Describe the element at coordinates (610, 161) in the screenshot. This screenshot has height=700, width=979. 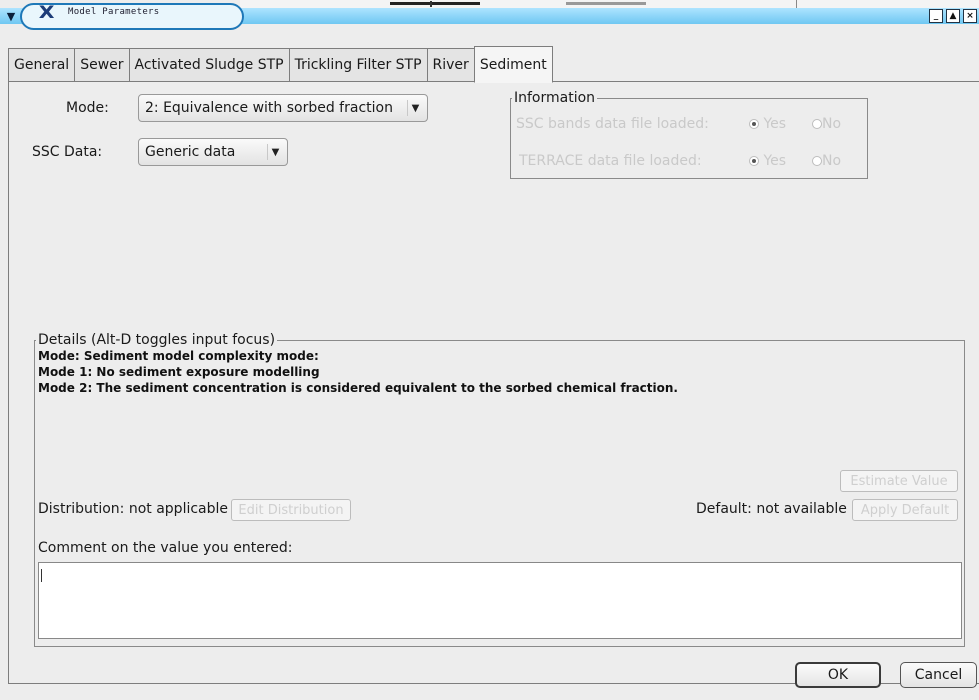
I see `terrace-loaded-label: TERRACE data file loaded:` at that location.